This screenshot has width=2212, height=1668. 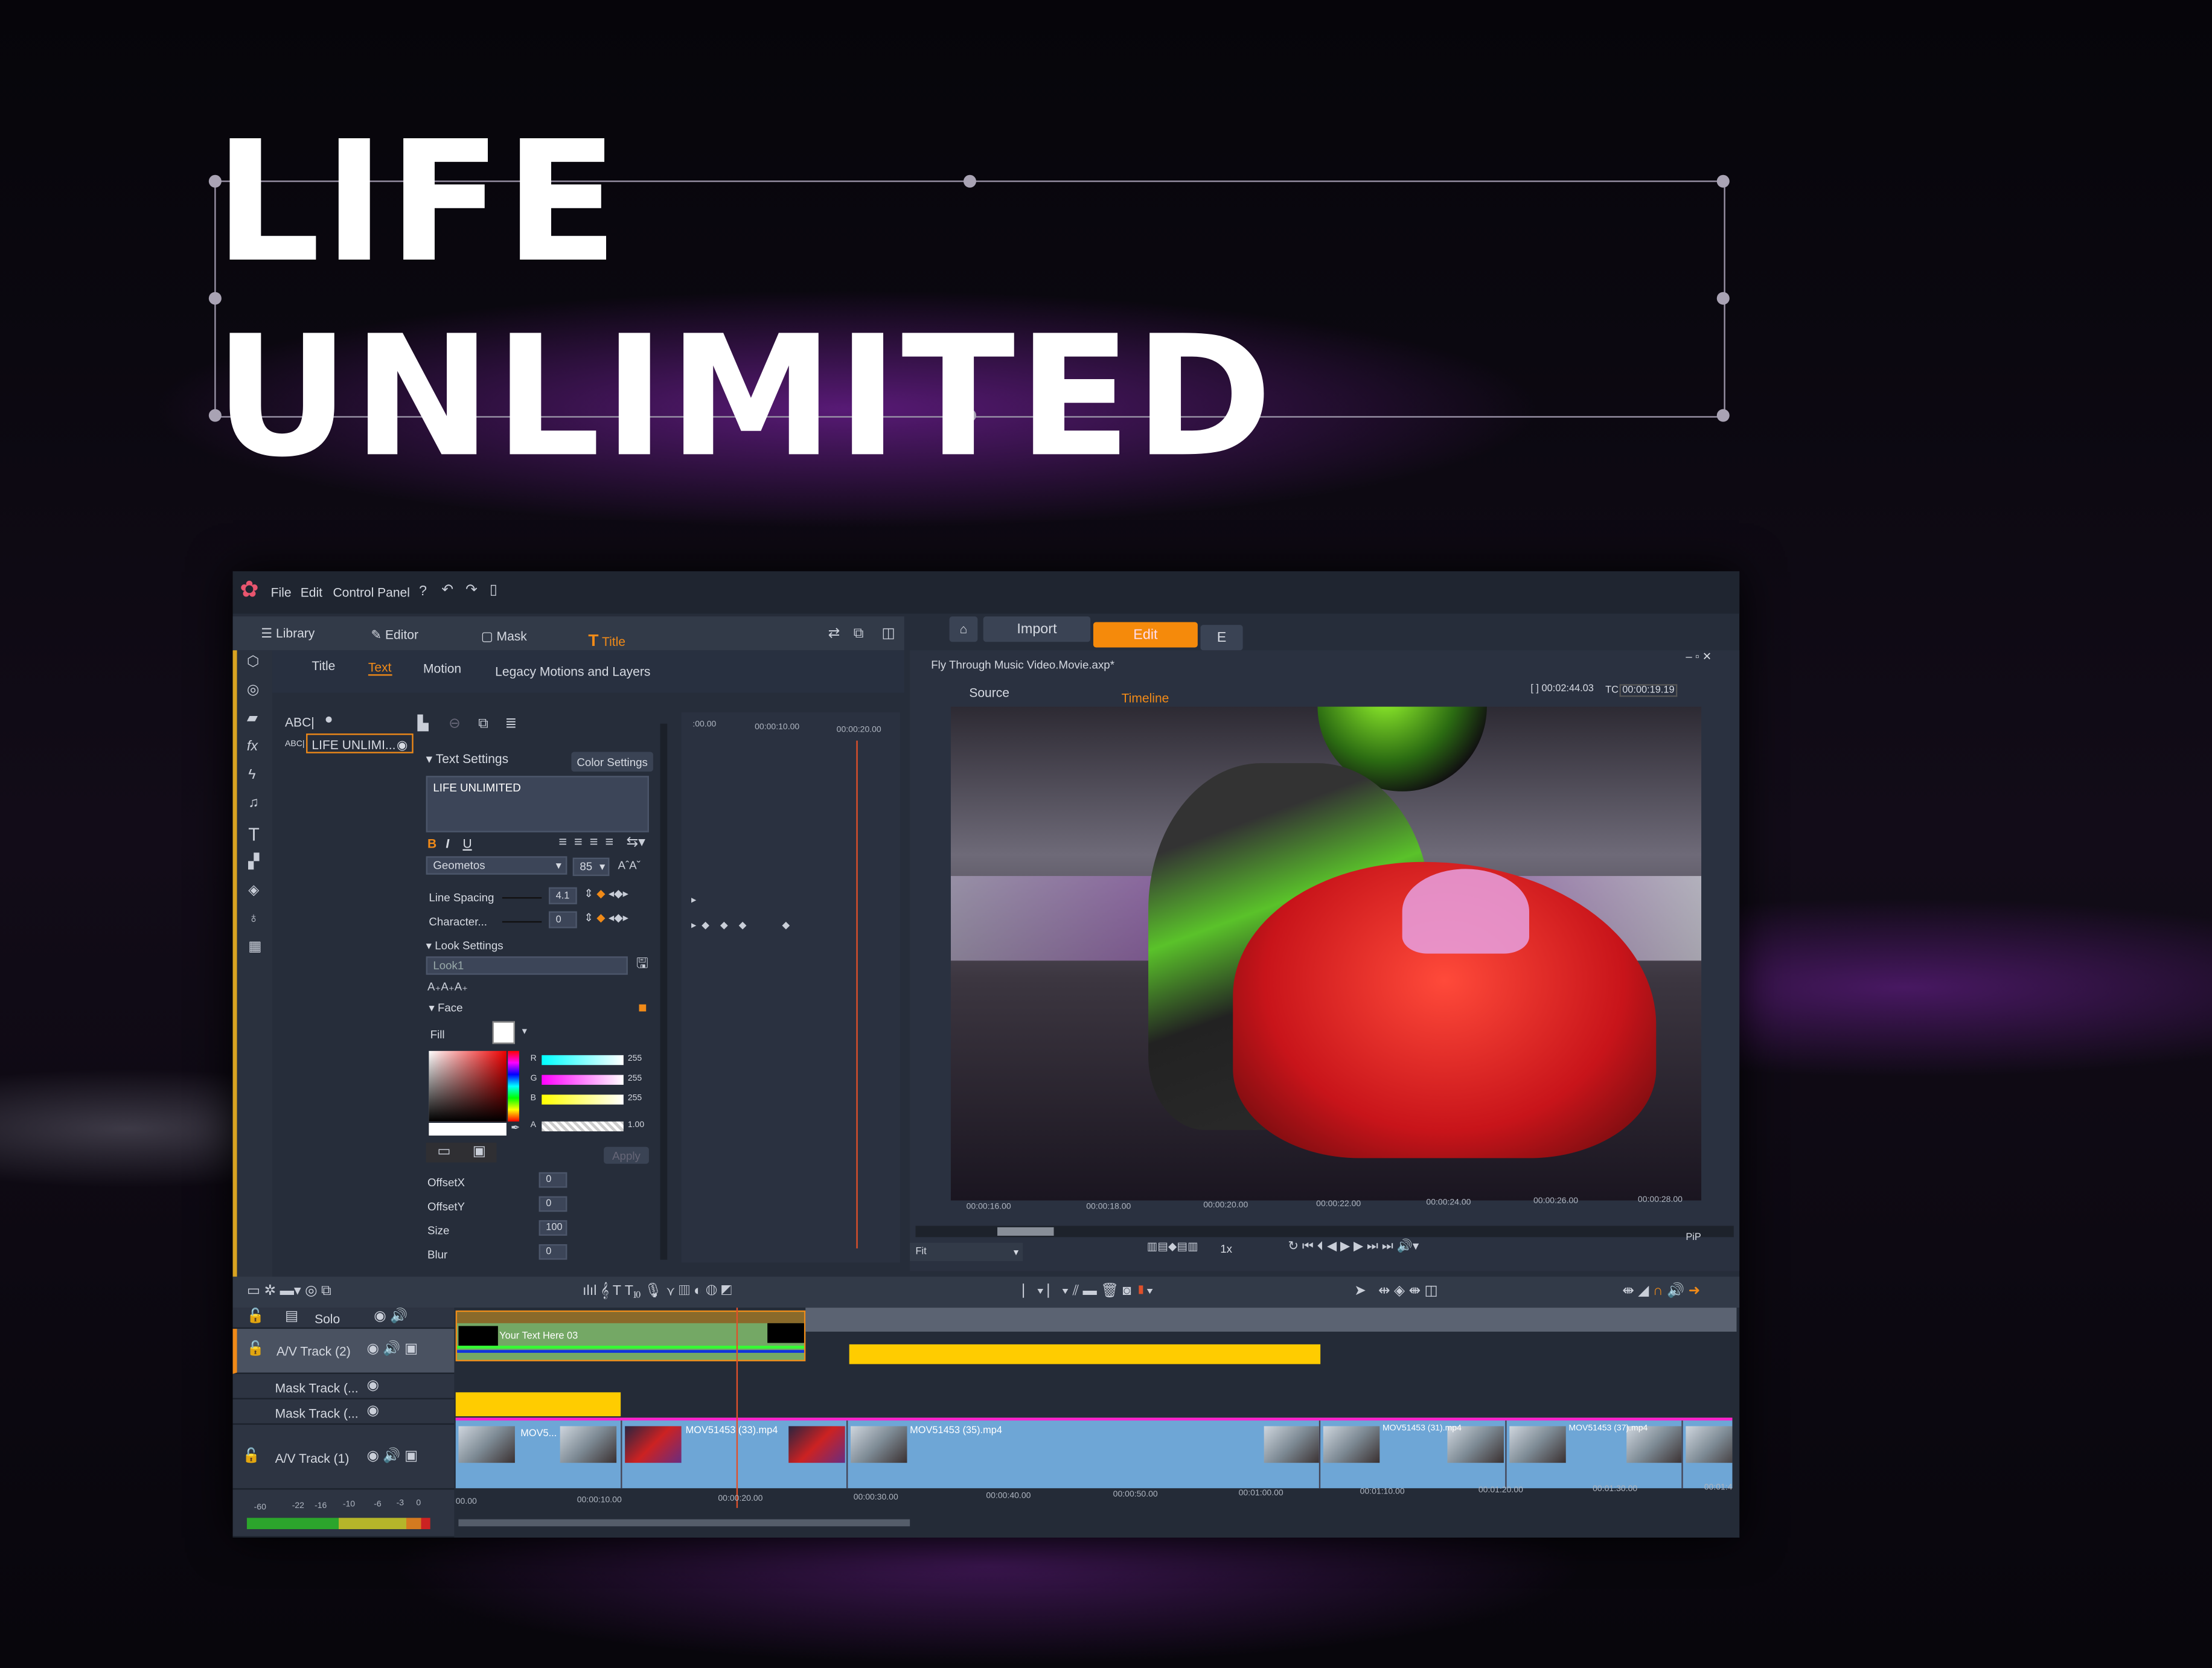 I want to click on export-button: E, so click(x=1221, y=638).